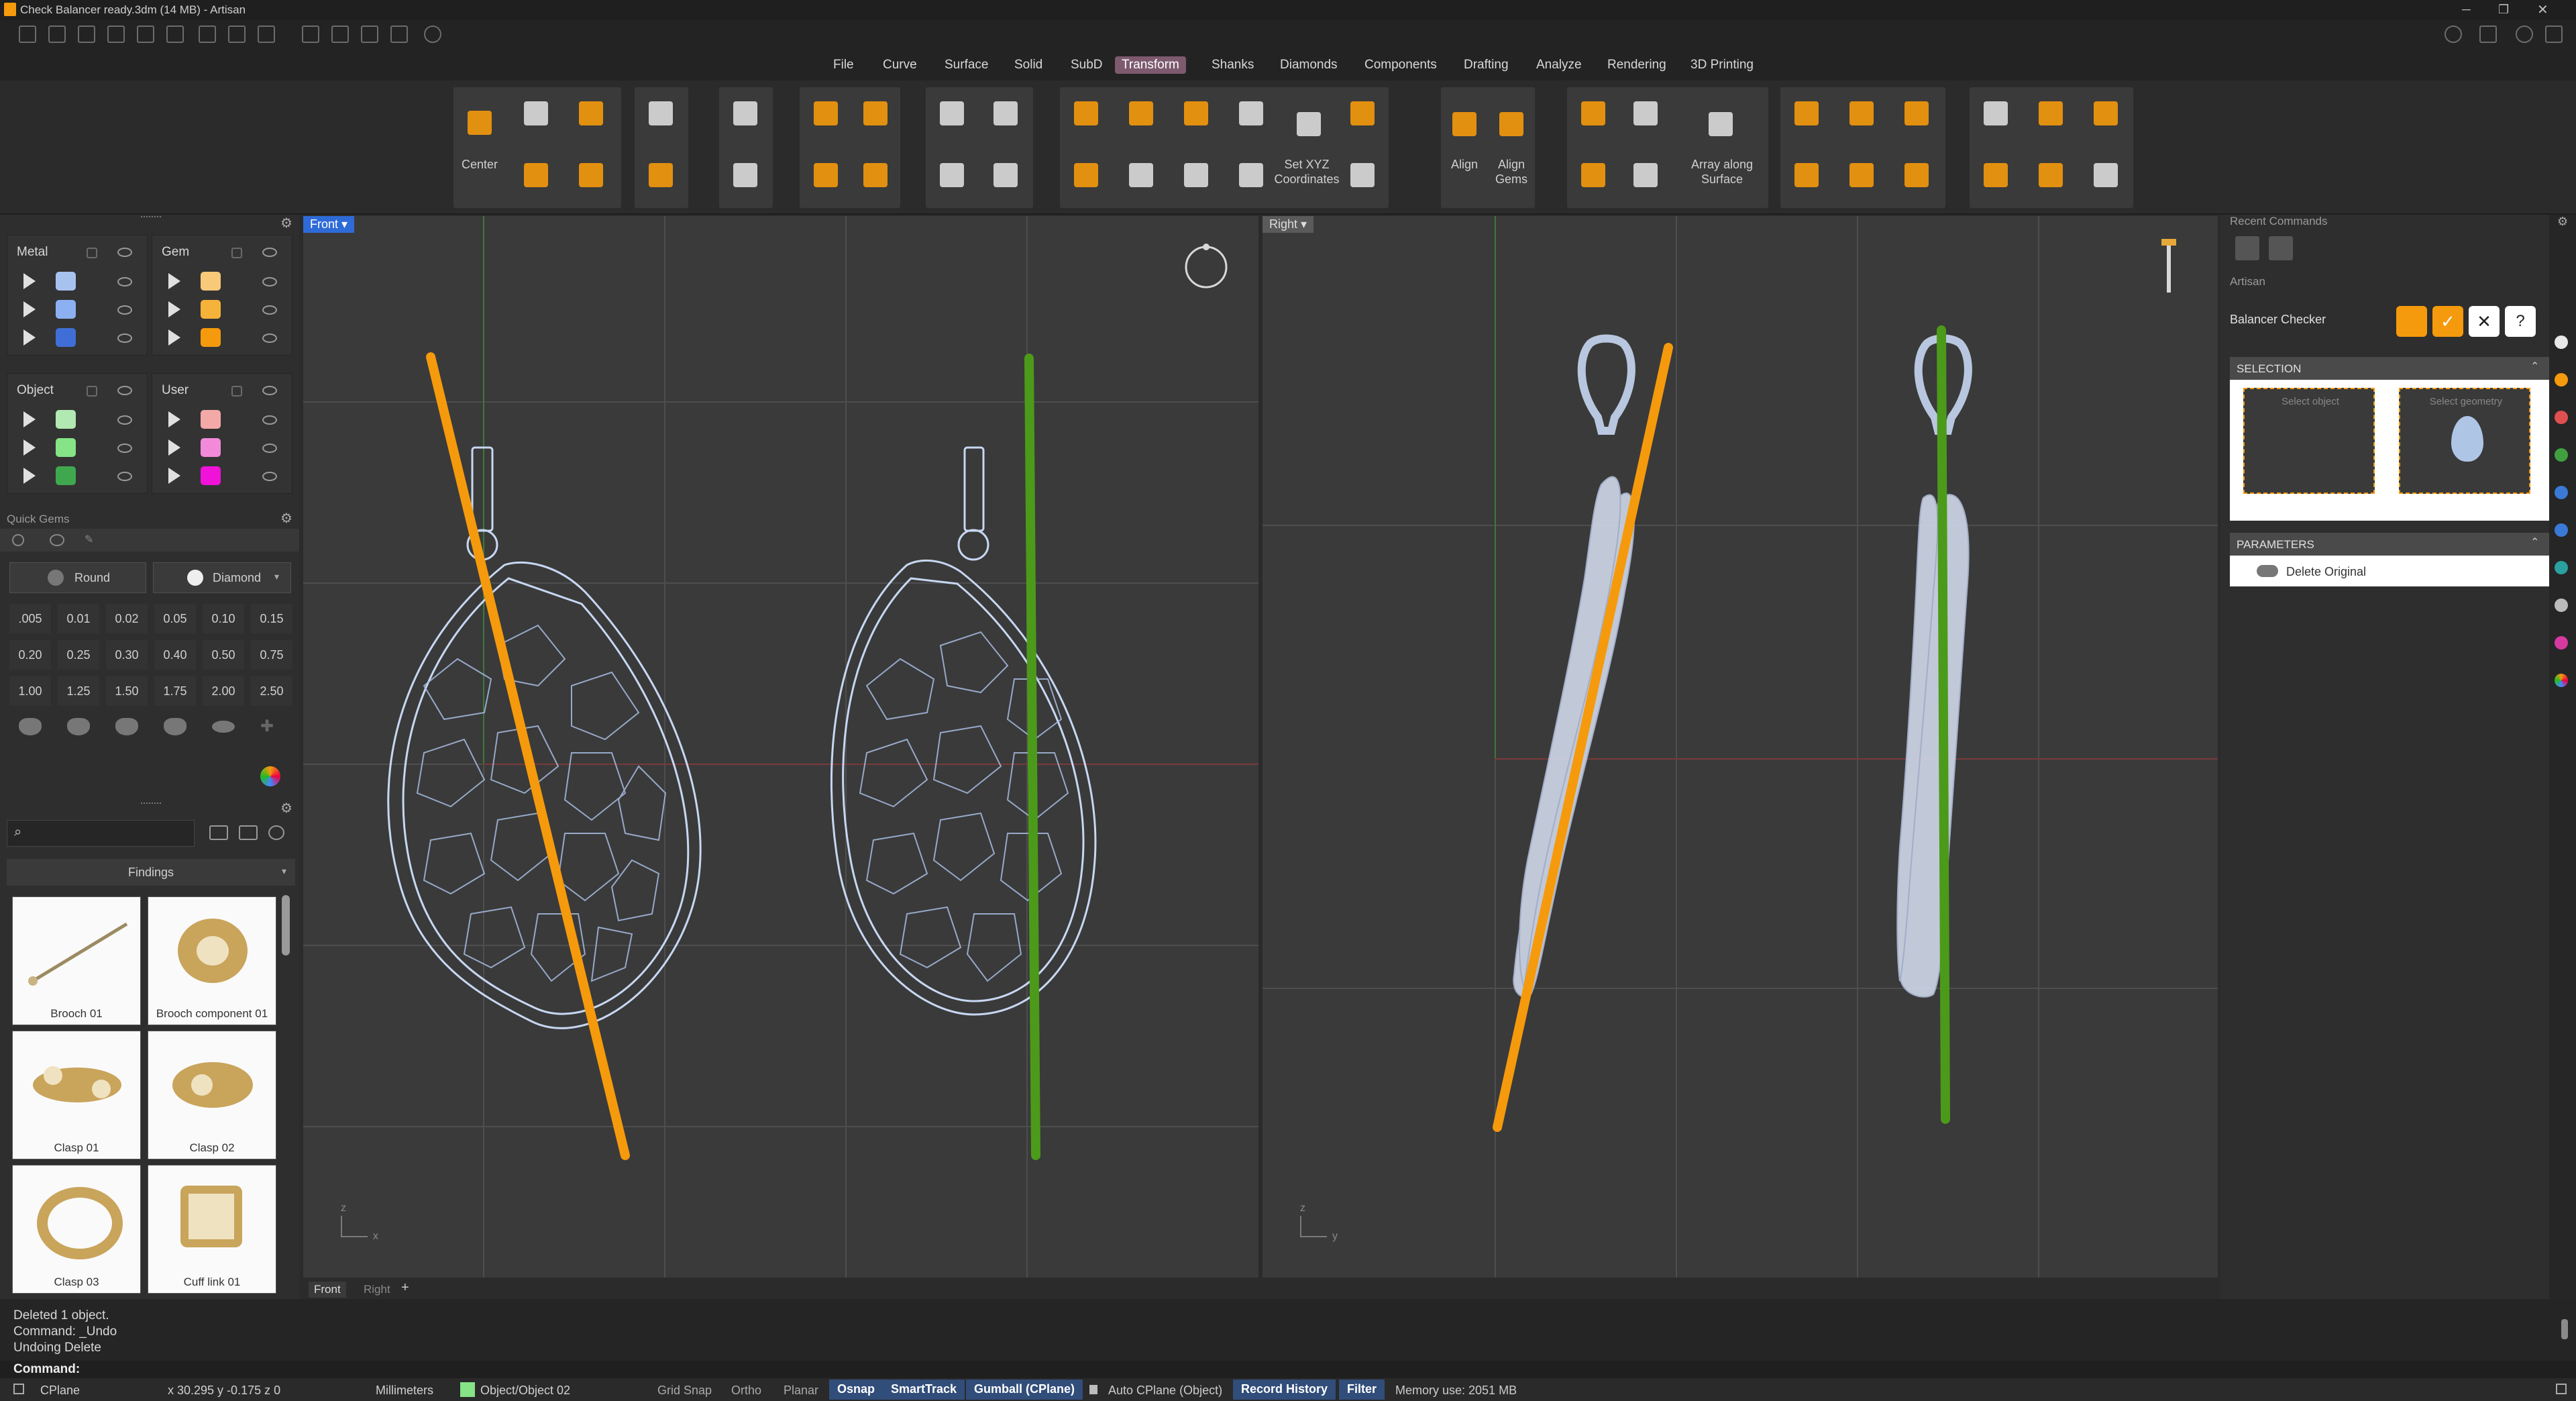 The image size is (2576, 1401). I want to click on stretch-button, so click(1251, 175).